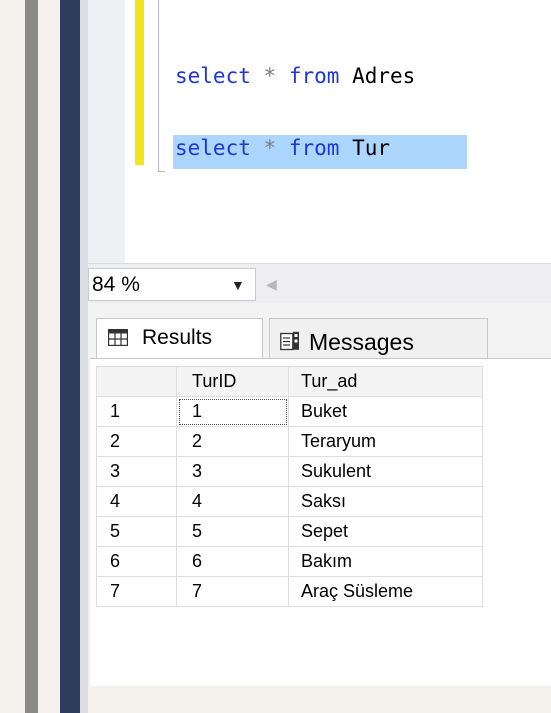 Image resolution: width=551 pixels, height=713 pixels. I want to click on cell-turid: 7, so click(232, 591).